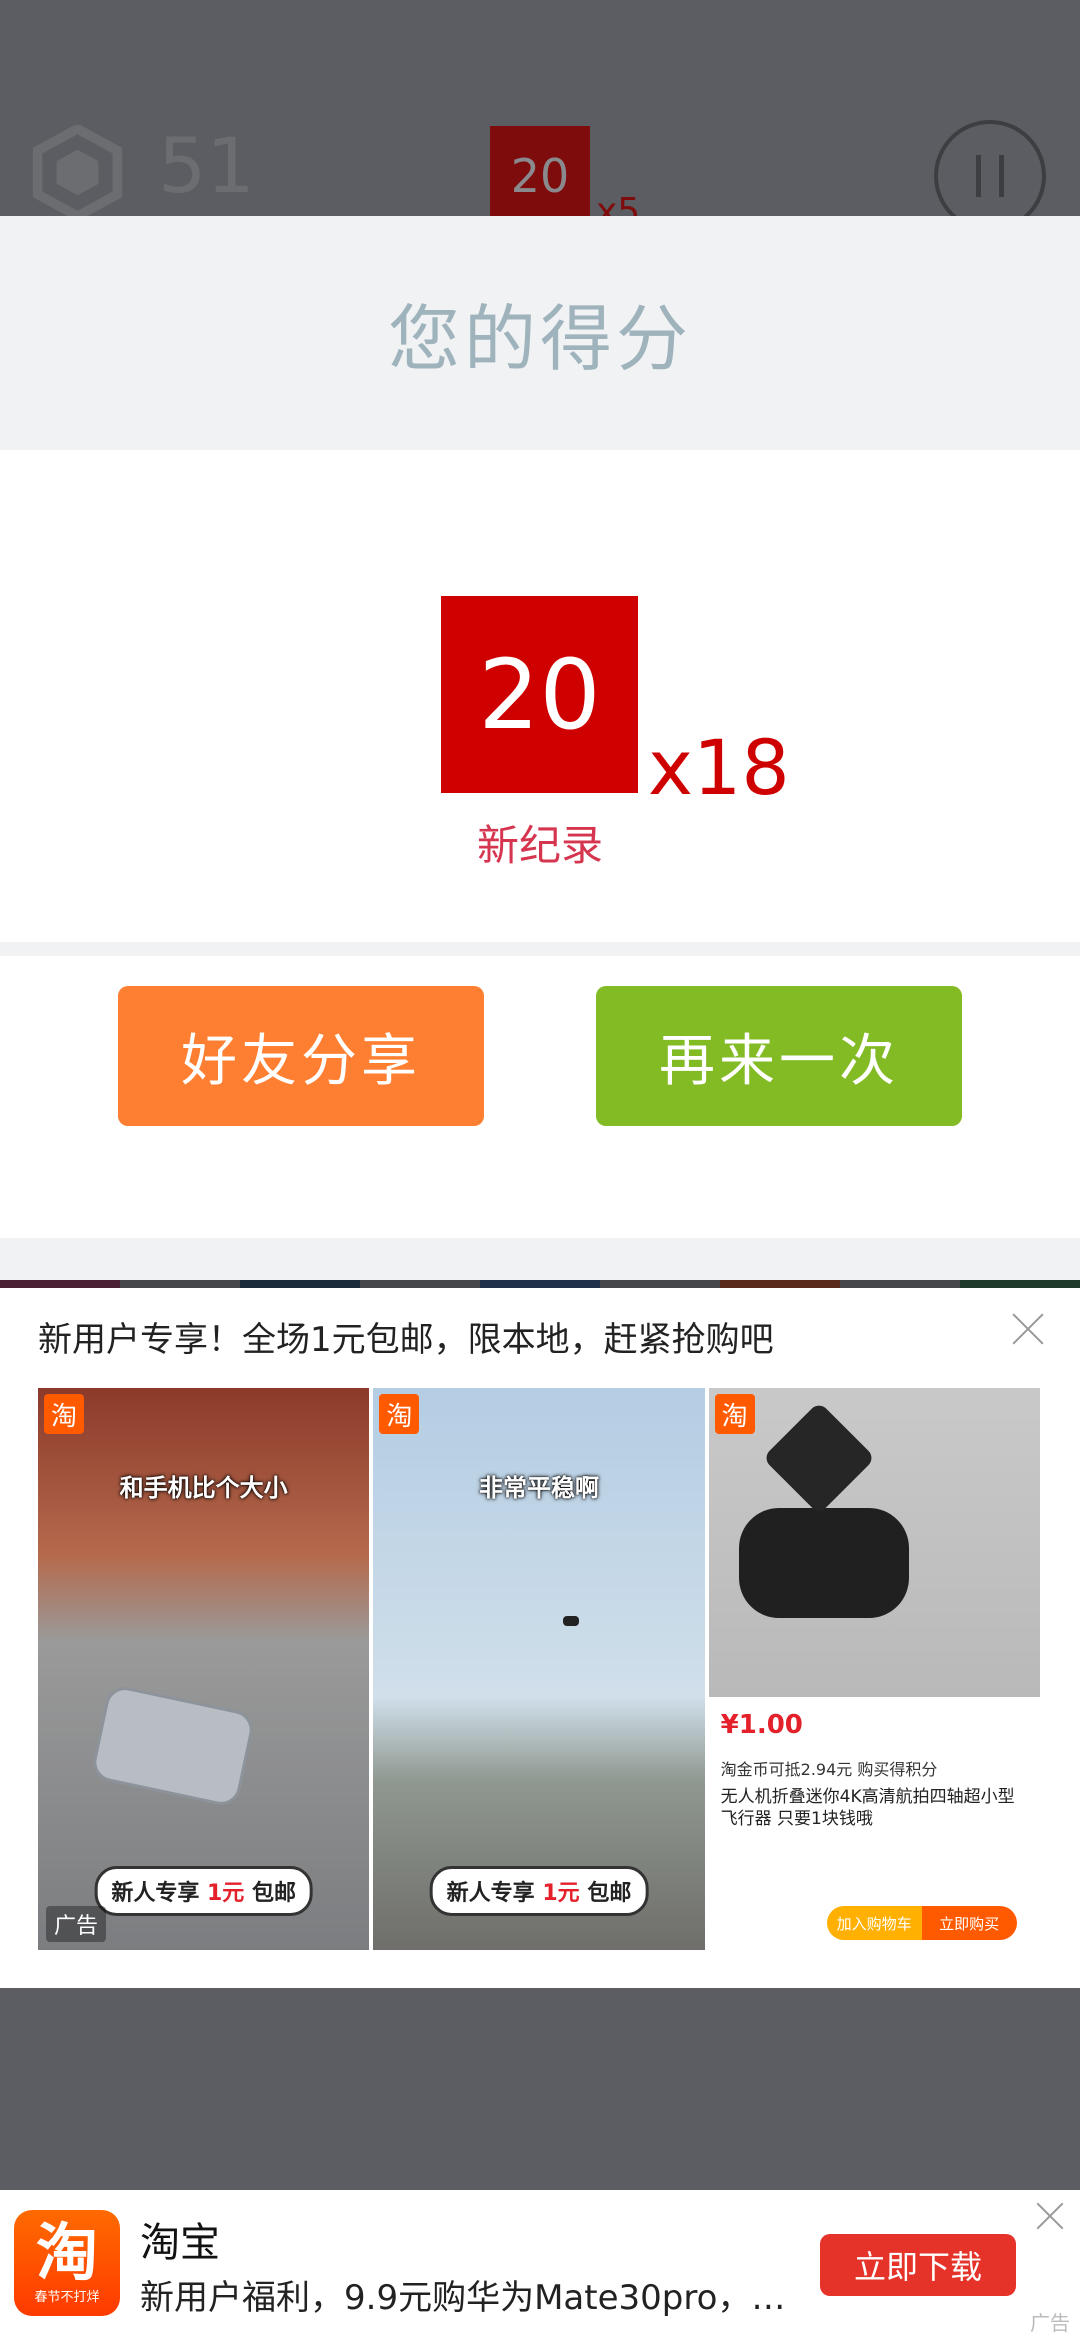 Image resolution: width=1080 pixels, height=2340 pixels. I want to click on product-price: ¥1.00, so click(761, 1725).